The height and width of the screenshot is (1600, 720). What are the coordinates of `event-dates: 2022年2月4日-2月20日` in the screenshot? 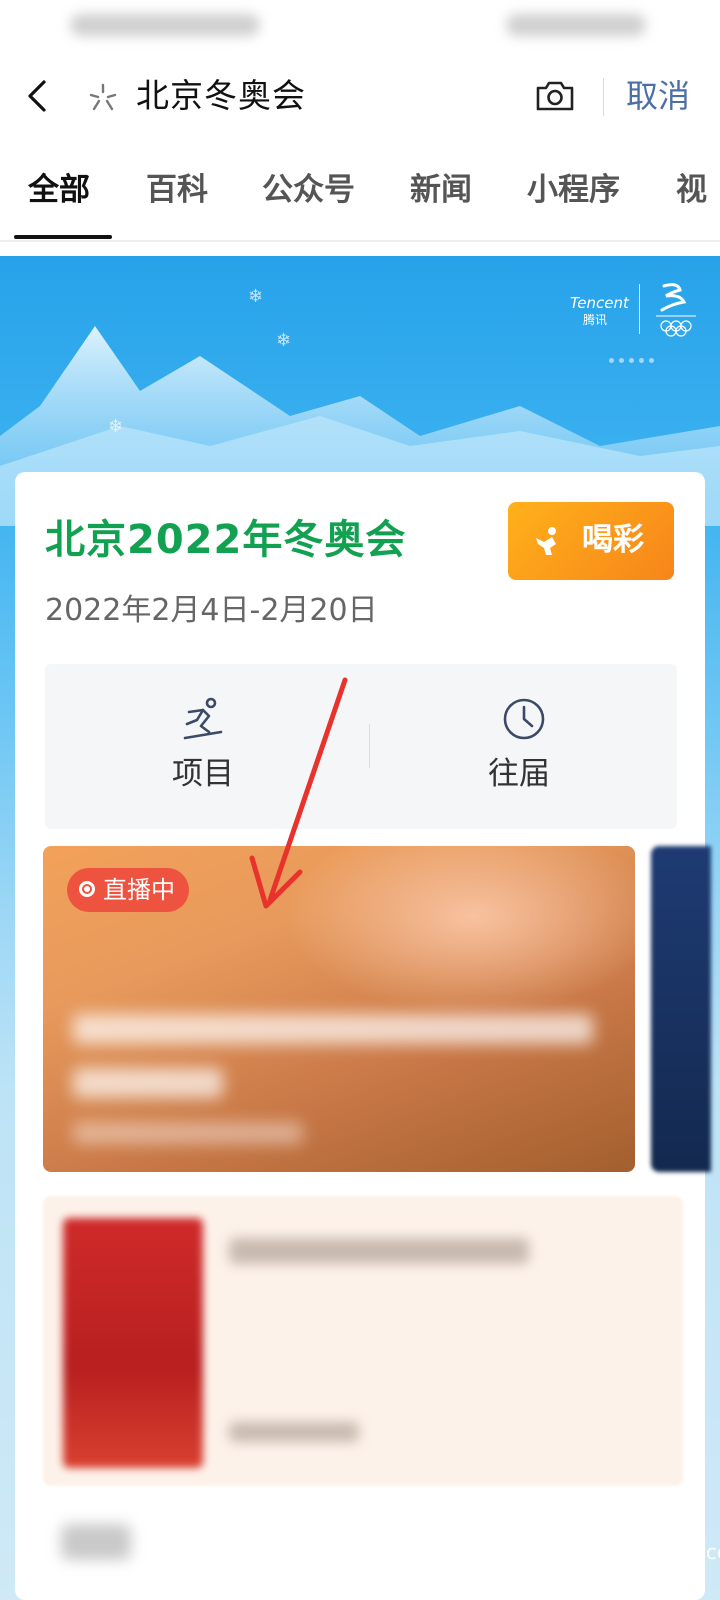 It's located at (211, 610).